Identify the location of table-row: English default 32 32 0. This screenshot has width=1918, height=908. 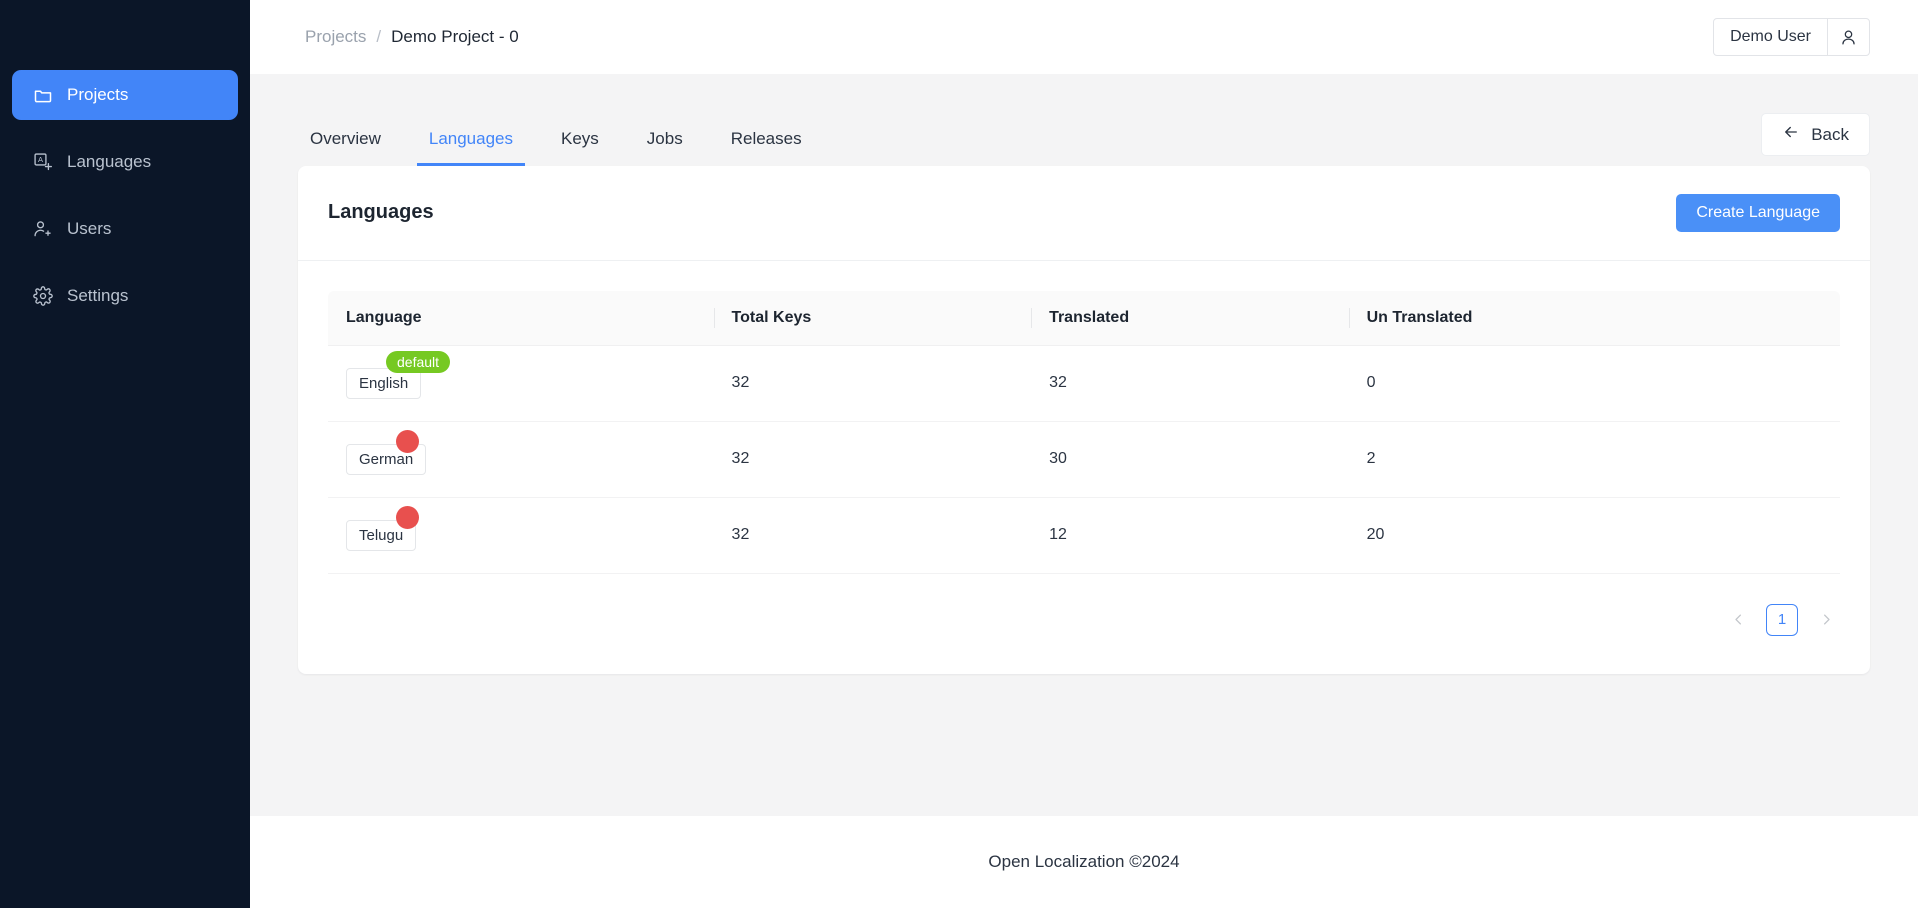
(1084, 383).